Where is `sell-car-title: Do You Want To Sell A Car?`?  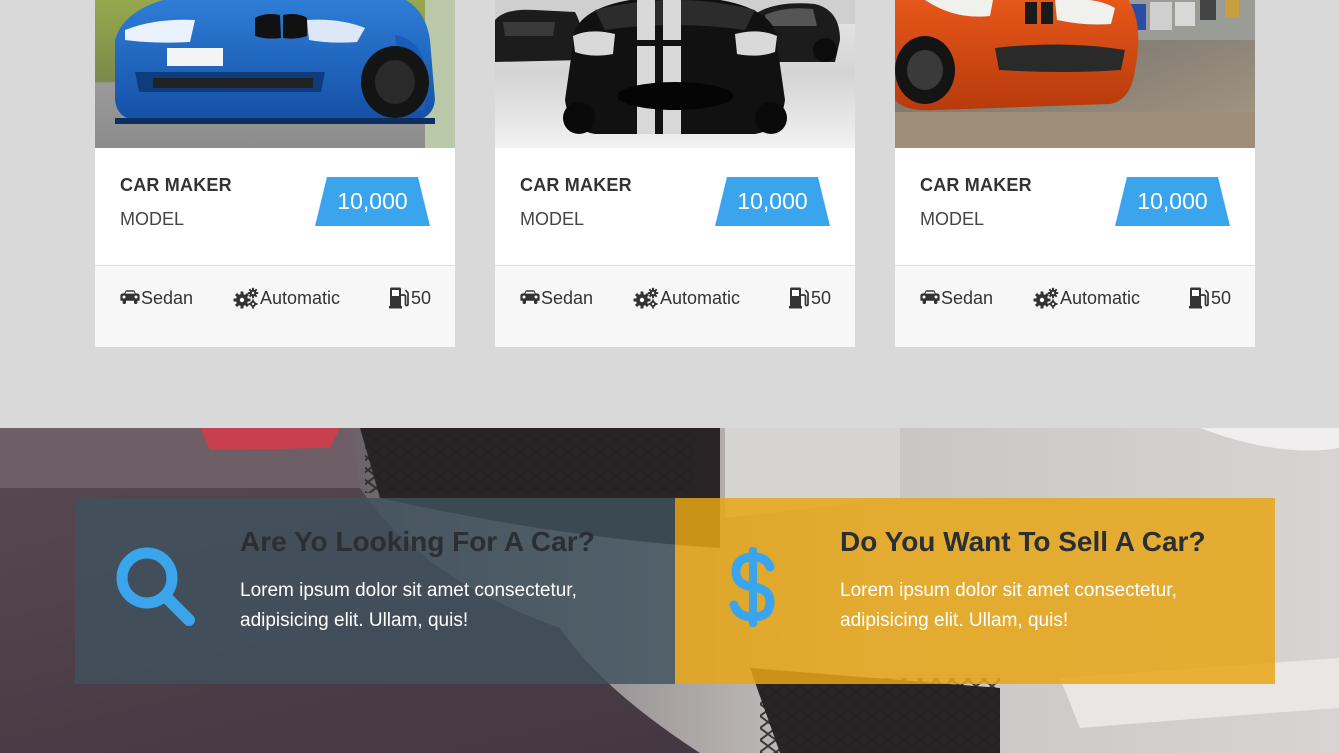
sell-car-title: Do You Want To Sell A Car? is located at coordinates (1023, 541).